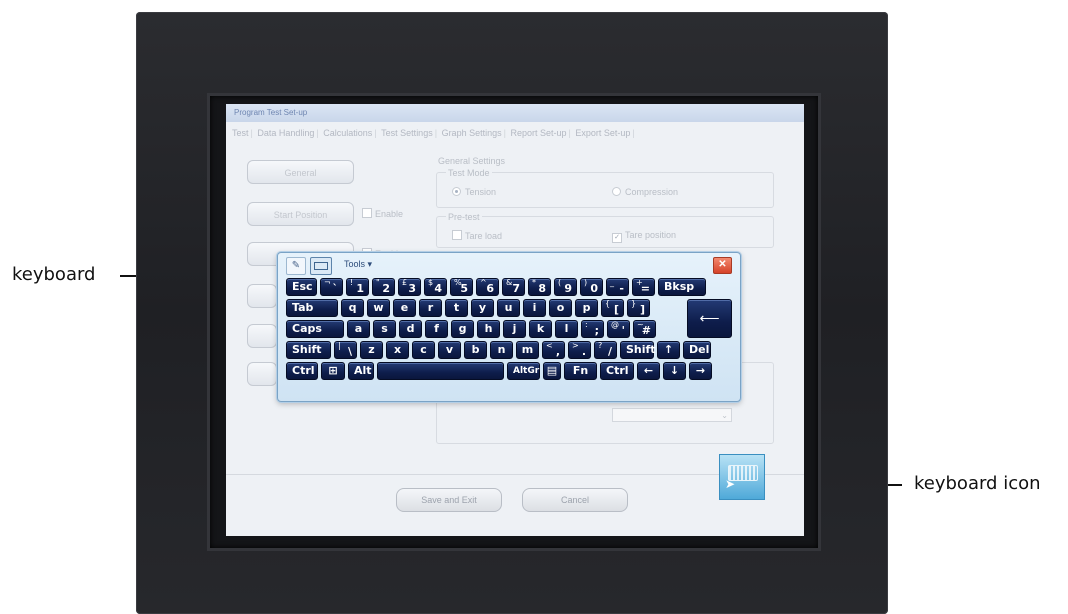 The width and height of the screenshot is (1068, 614). Describe the element at coordinates (423, 350) in the screenshot. I see `key-row4-4: c` at that location.